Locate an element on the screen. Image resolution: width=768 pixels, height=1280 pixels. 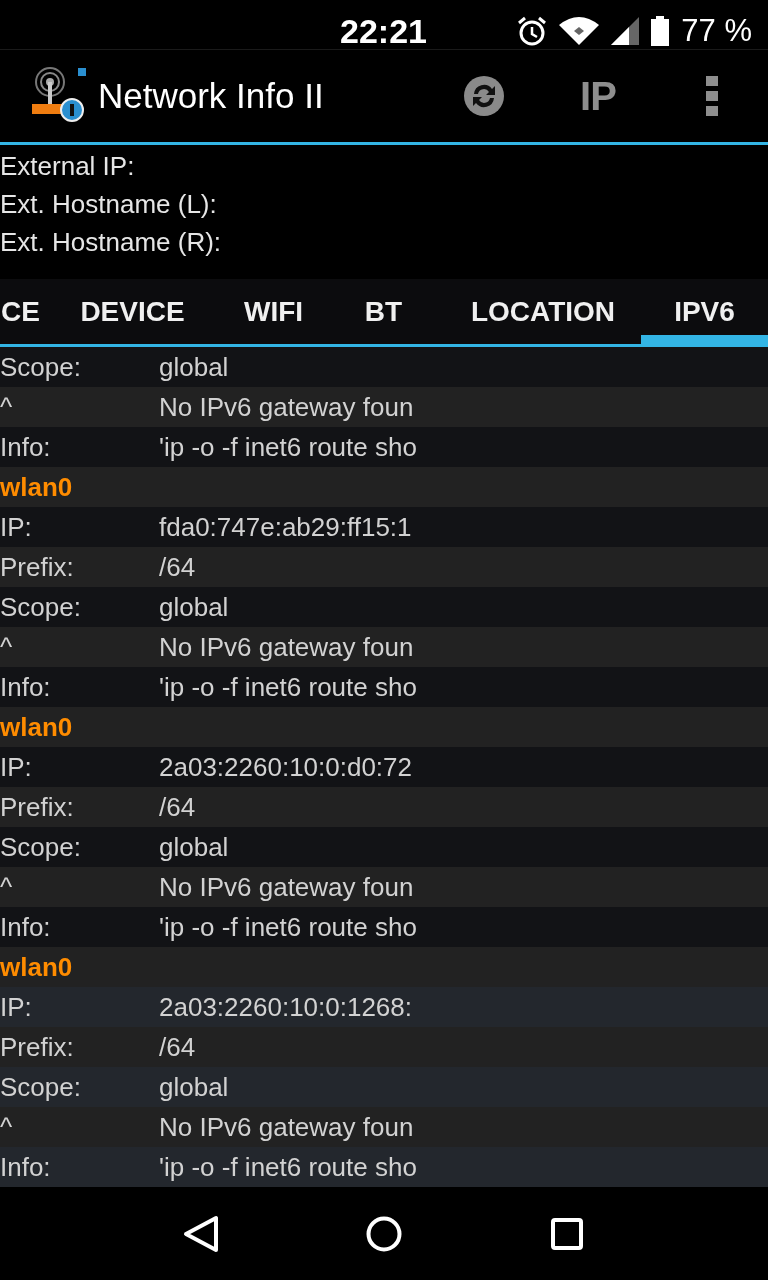
clock: 22:21 is located at coordinates (383, 31).